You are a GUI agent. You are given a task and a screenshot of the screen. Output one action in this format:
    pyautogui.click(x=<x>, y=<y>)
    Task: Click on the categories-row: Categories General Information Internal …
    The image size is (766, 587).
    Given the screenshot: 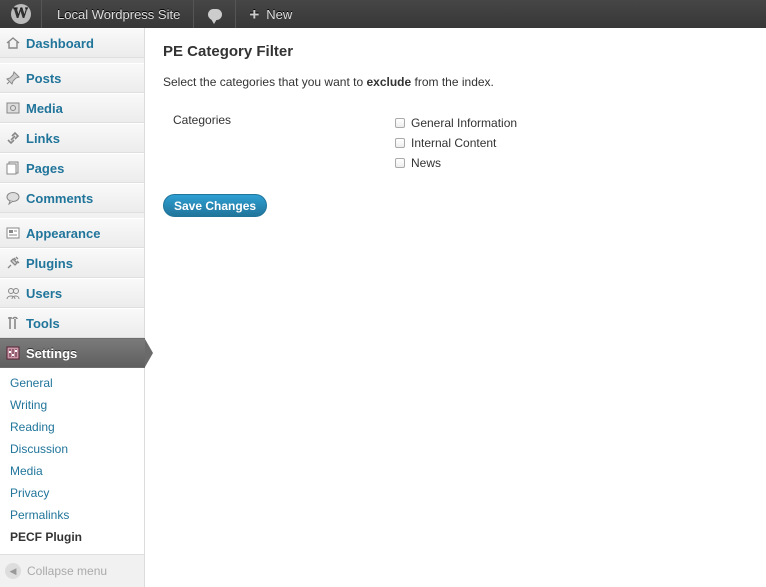 What is the action you would take?
    pyautogui.click(x=458, y=143)
    